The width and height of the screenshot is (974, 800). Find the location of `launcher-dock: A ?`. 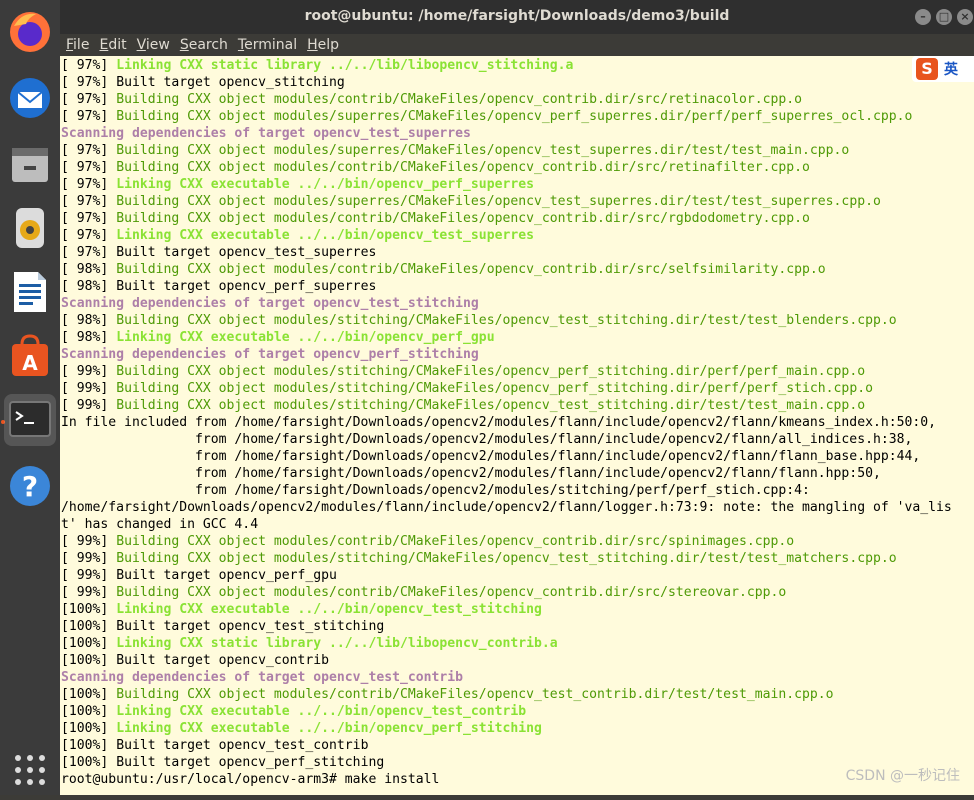

launcher-dock: A ? is located at coordinates (30, 397).